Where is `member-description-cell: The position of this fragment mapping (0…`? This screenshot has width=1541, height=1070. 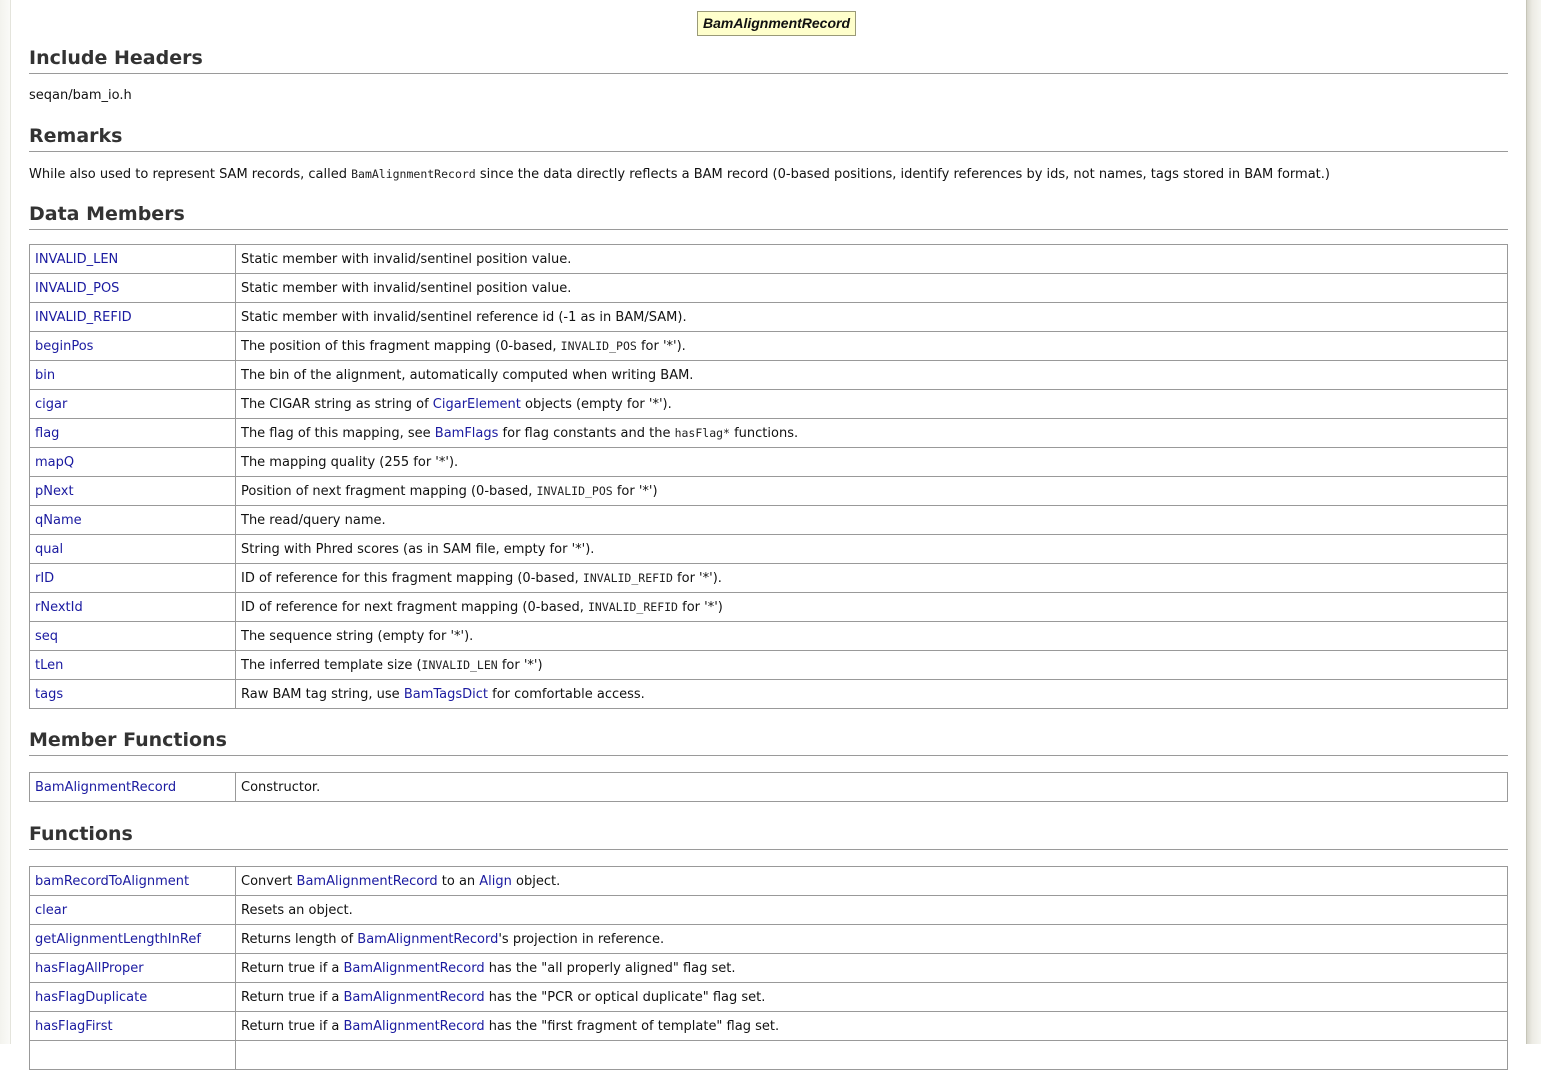 member-description-cell: The position of this fragment mapping (0… is located at coordinates (871, 346).